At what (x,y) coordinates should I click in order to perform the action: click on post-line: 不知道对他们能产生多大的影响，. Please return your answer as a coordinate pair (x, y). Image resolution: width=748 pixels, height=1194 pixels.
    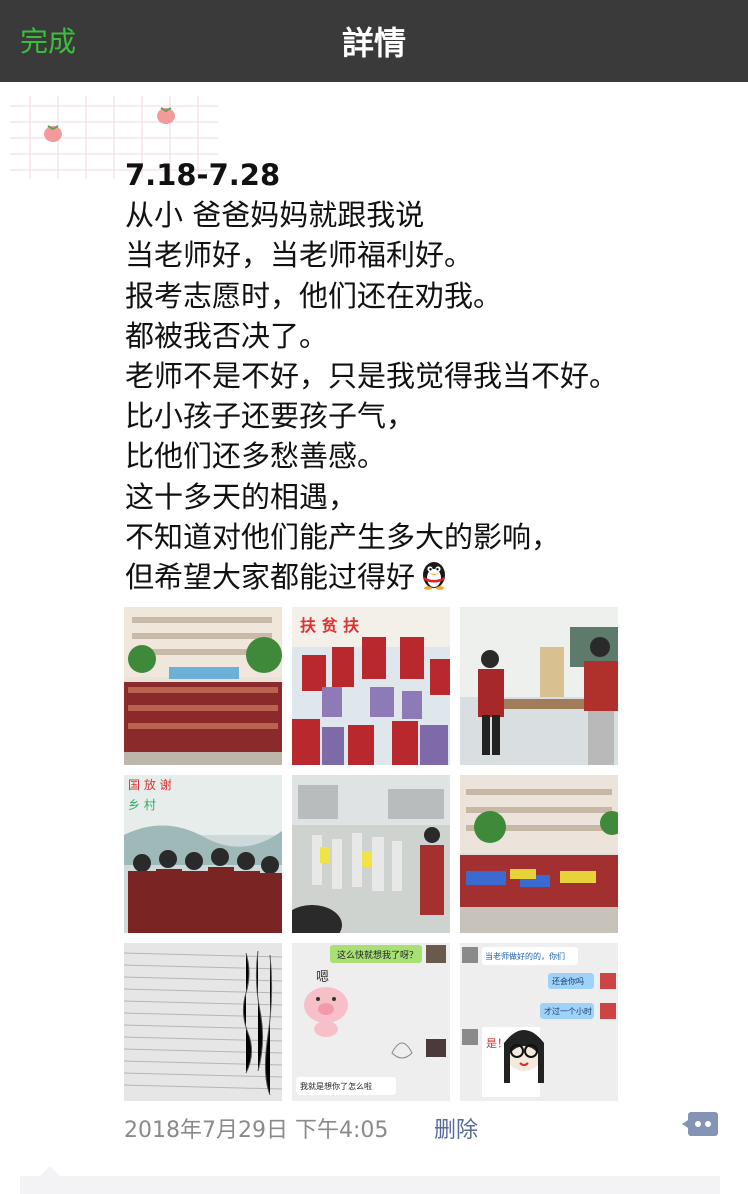
    Looking at the image, I should click on (343, 536).